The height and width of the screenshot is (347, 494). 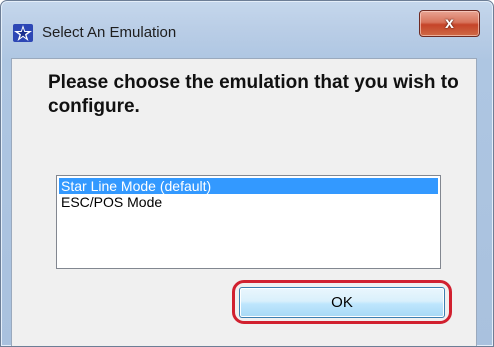 What do you see at coordinates (109, 32) in the screenshot?
I see `window-title: Select An Emulation` at bounding box center [109, 32].